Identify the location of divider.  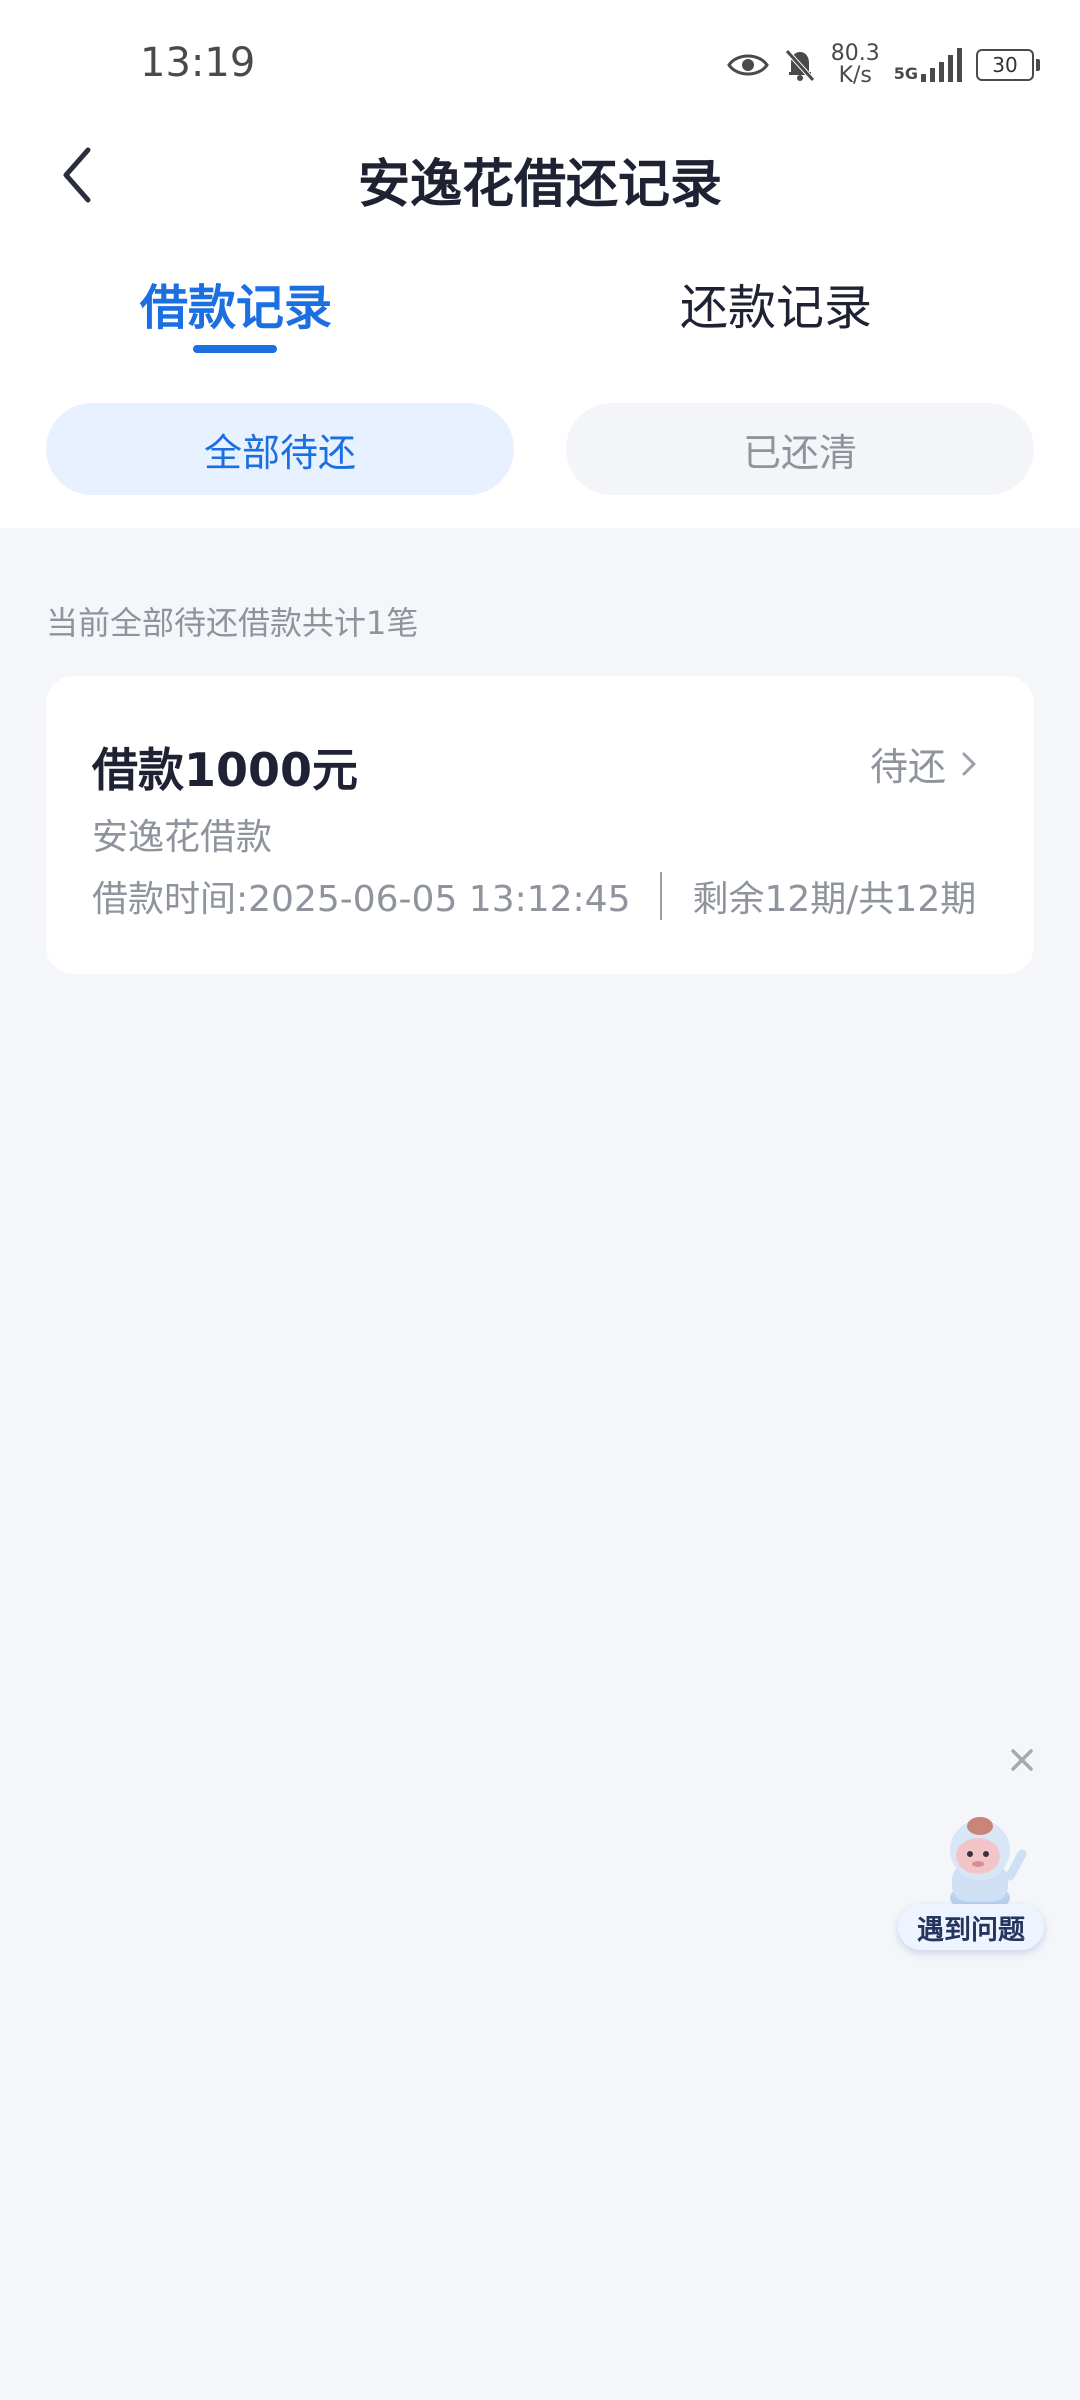
(661, 896).